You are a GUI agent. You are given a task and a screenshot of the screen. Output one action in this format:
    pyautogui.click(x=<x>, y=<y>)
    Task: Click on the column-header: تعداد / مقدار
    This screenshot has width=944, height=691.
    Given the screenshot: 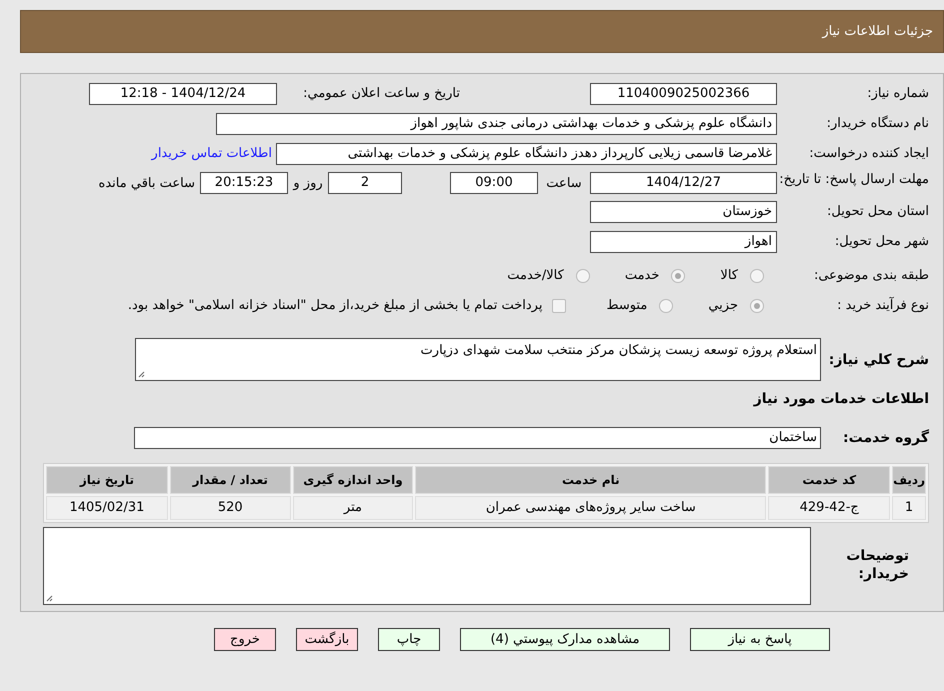 What is the action you would take?
    pyautogui.click(x=230, y=480)
    